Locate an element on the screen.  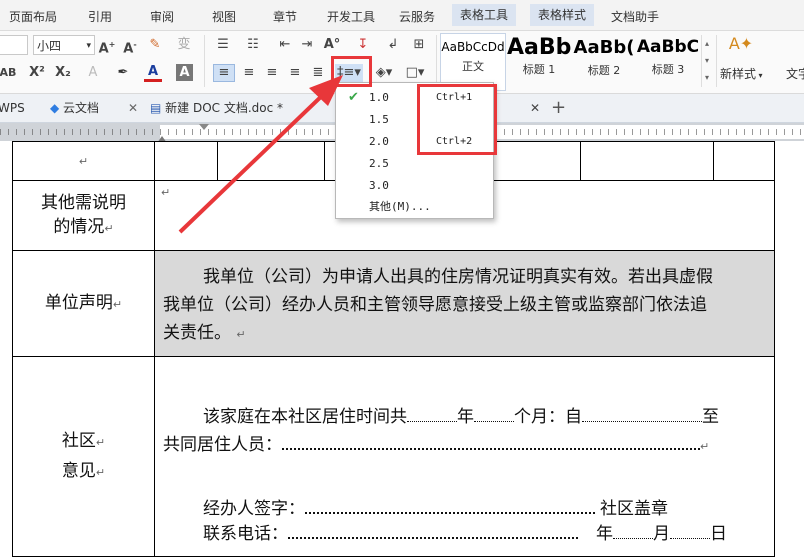
arrow-shaft is located at coordinates (254, 161).